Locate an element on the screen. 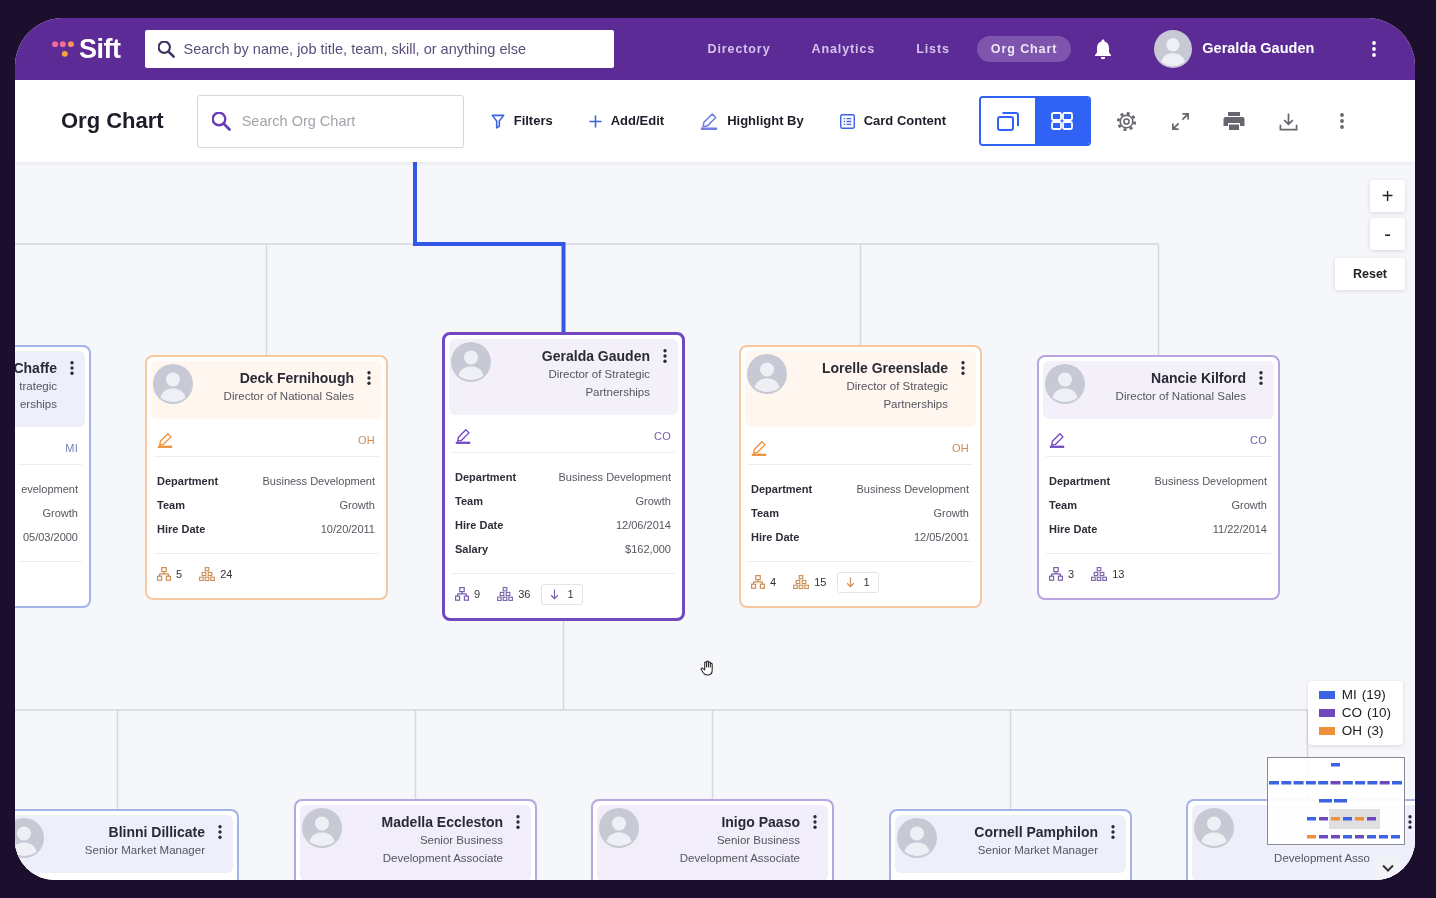 Image resolution: width=1436 pixels, height=898 pixels. filters-button: Filters is located at coordinates (521, 121).